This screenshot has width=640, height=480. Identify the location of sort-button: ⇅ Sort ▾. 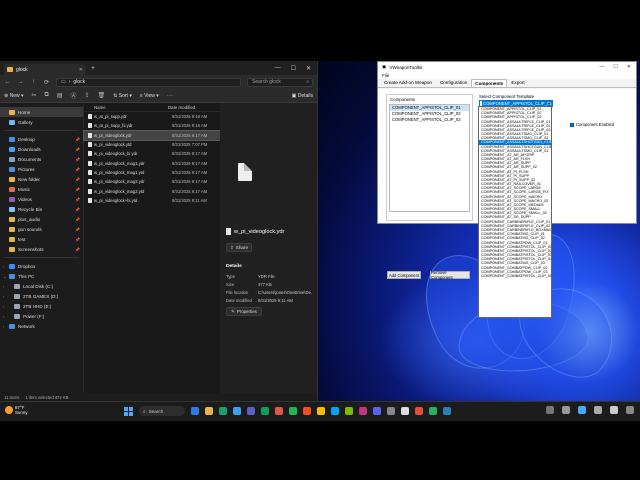
(122, 96).